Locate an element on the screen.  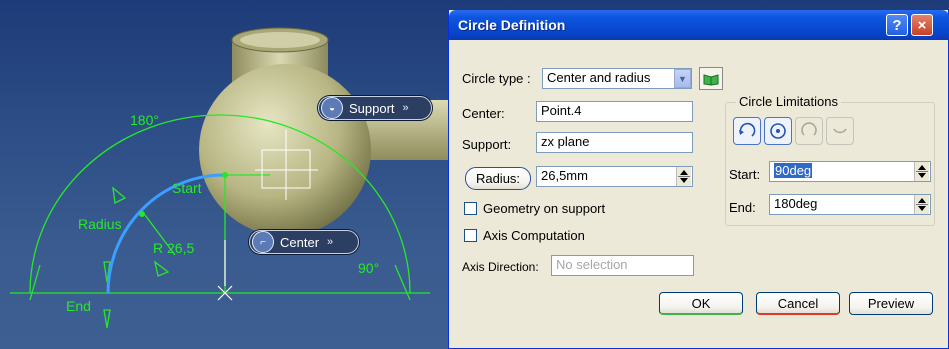
help-button: ? is located at coordinates (897, 25).